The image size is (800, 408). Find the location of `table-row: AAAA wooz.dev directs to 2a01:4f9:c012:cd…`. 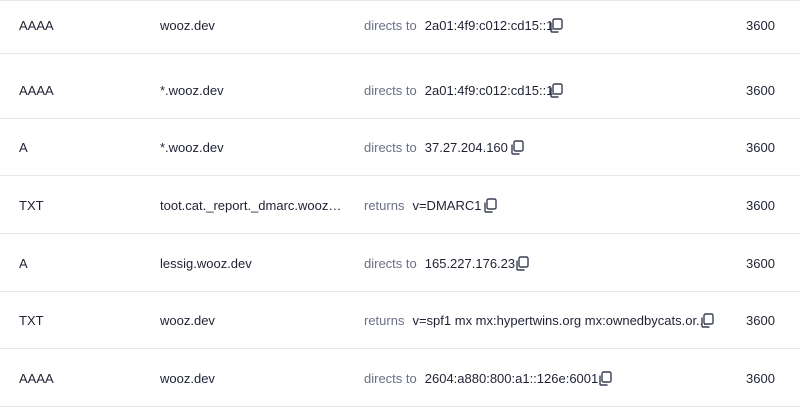

table-row: AAAA wooz.dev directs to 2a01:4f9:c012:cd… is located at coordinates (400, 27).